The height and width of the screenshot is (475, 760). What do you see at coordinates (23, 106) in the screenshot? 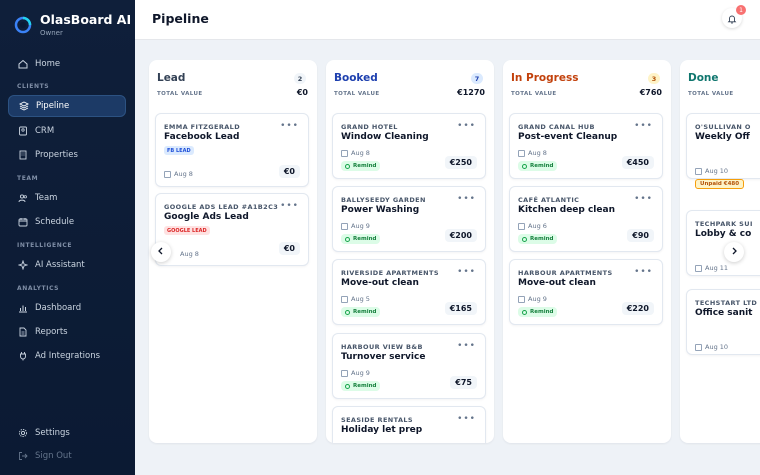
I see `layers-icon` at bounding box center [23, 106].